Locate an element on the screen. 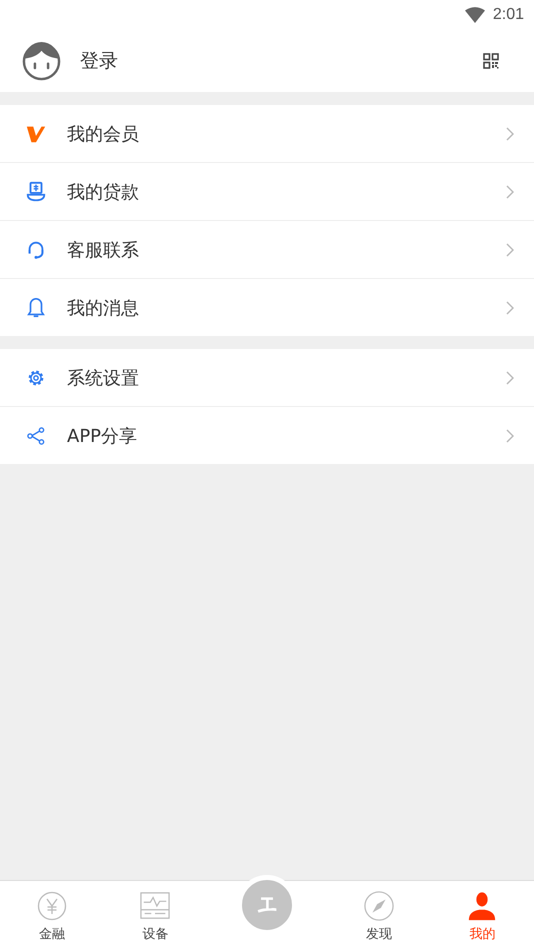 The height and width of the screenshot is (949, 534). bell-icon is located at coordinates (36, 307).